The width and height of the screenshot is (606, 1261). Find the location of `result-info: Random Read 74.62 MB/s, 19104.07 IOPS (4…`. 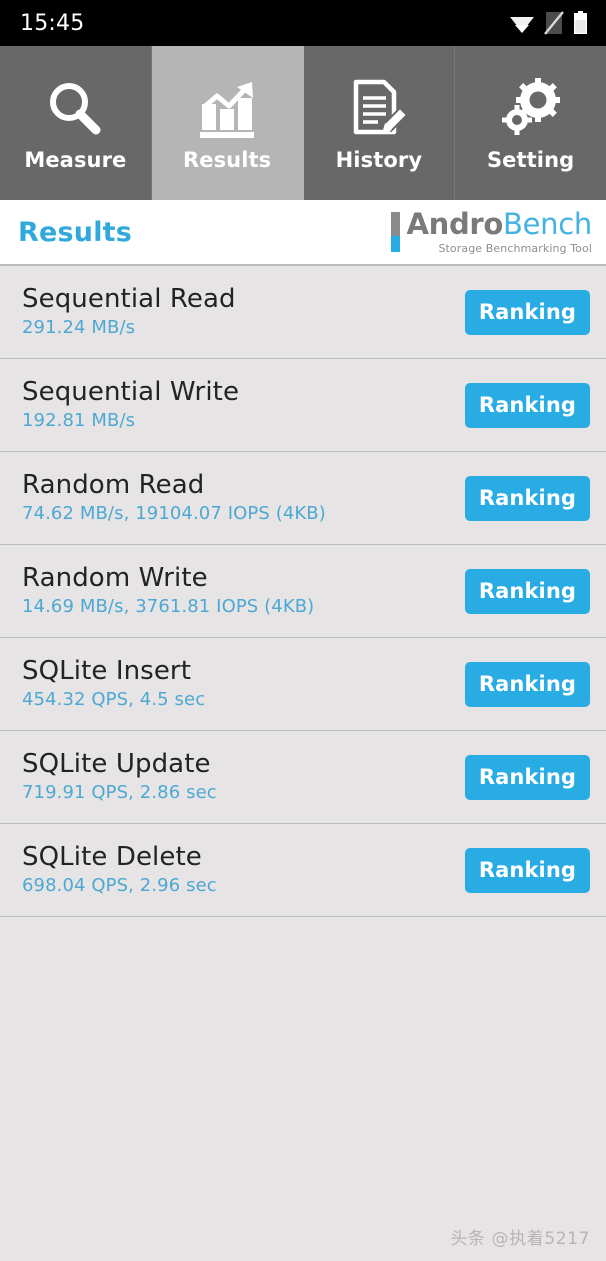

result-info: Random Read 74.62 MB/s, 19104.07 IOPS (4… is located at coordinates (174, 497).